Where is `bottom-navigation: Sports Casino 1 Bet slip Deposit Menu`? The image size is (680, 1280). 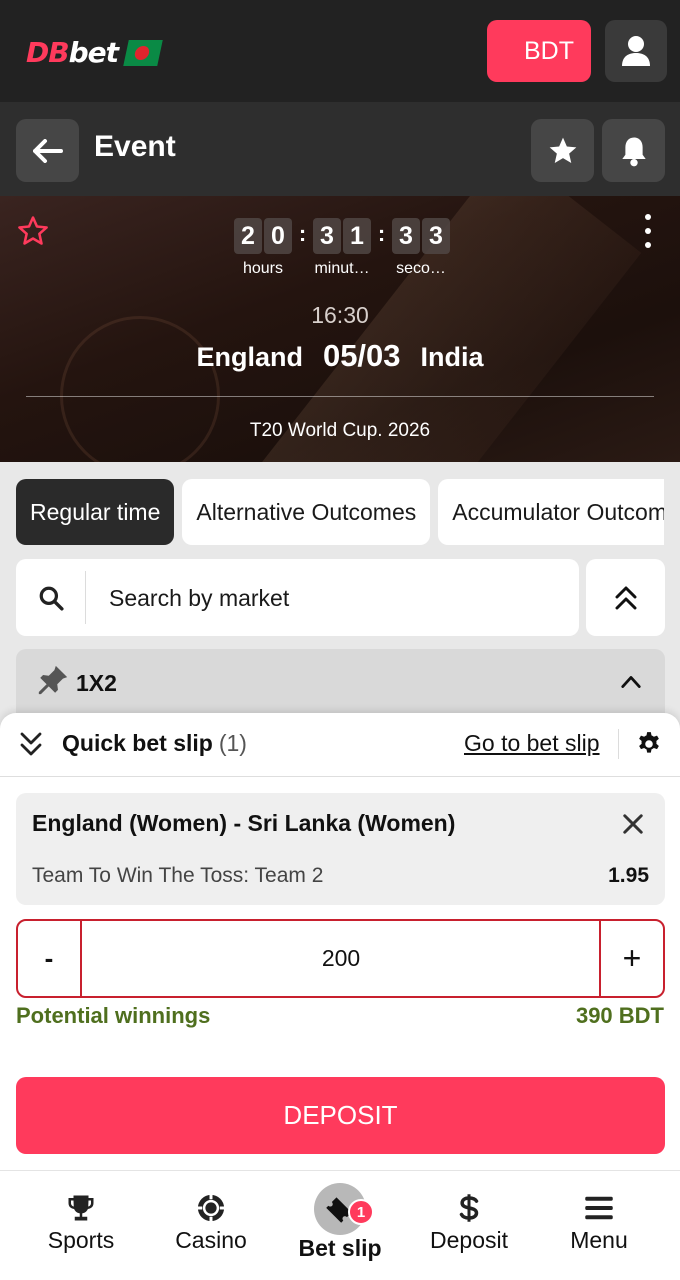
bottom-navigation: Sports Casino 1 Bet slip Deposit Menu is located at coordinates (340, 1225).